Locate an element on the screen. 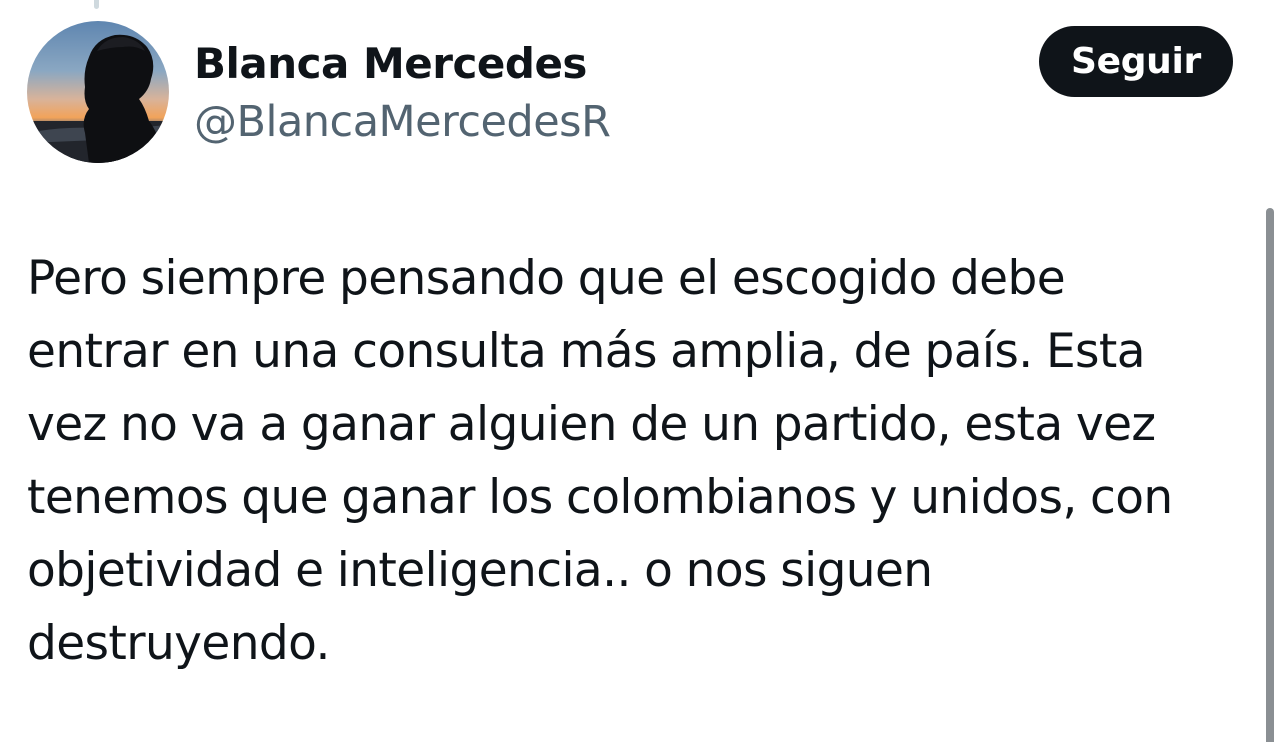  follow-button: Seguir is located at coordinates (1136, 61).